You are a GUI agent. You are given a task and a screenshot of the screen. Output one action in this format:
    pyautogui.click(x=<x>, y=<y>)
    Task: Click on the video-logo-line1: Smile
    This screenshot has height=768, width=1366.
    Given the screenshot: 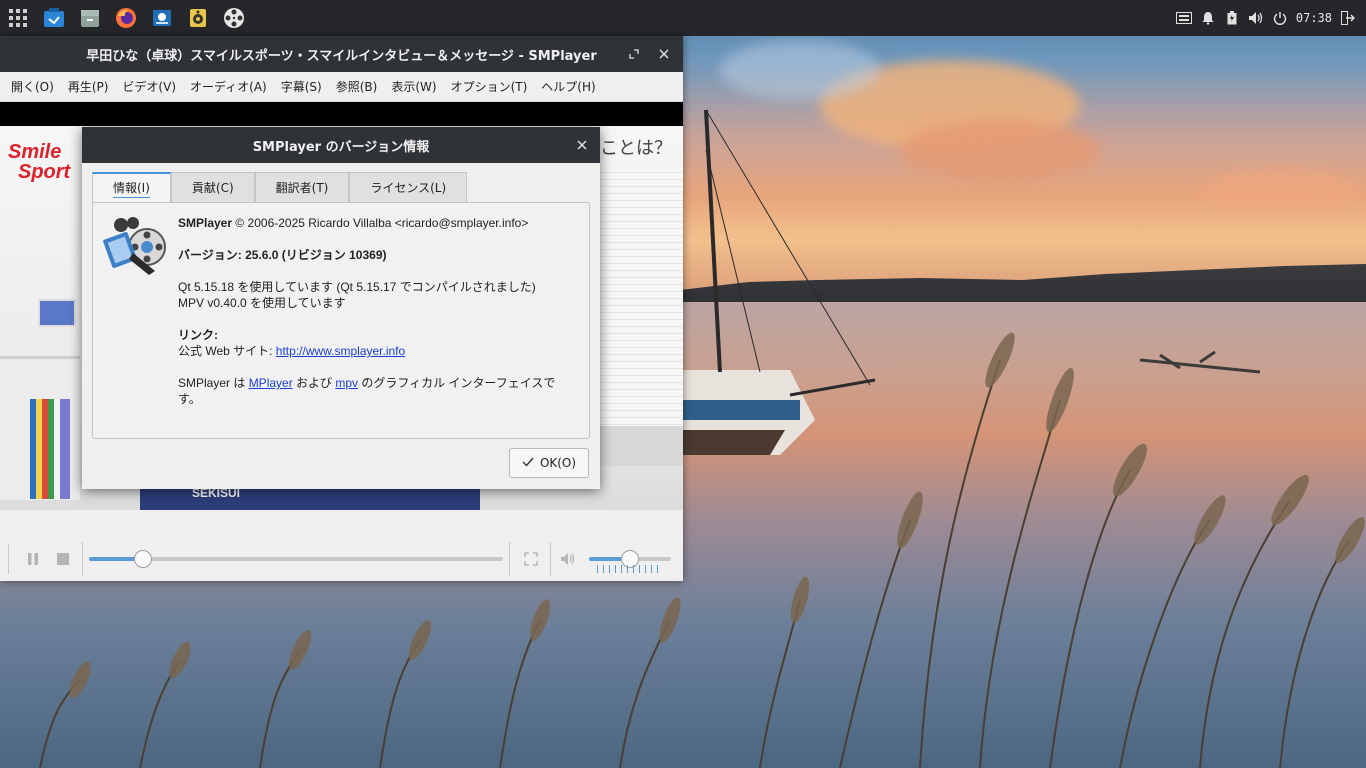 What is the action you would take?
    pyautogui.click(x=35, y=152)
    